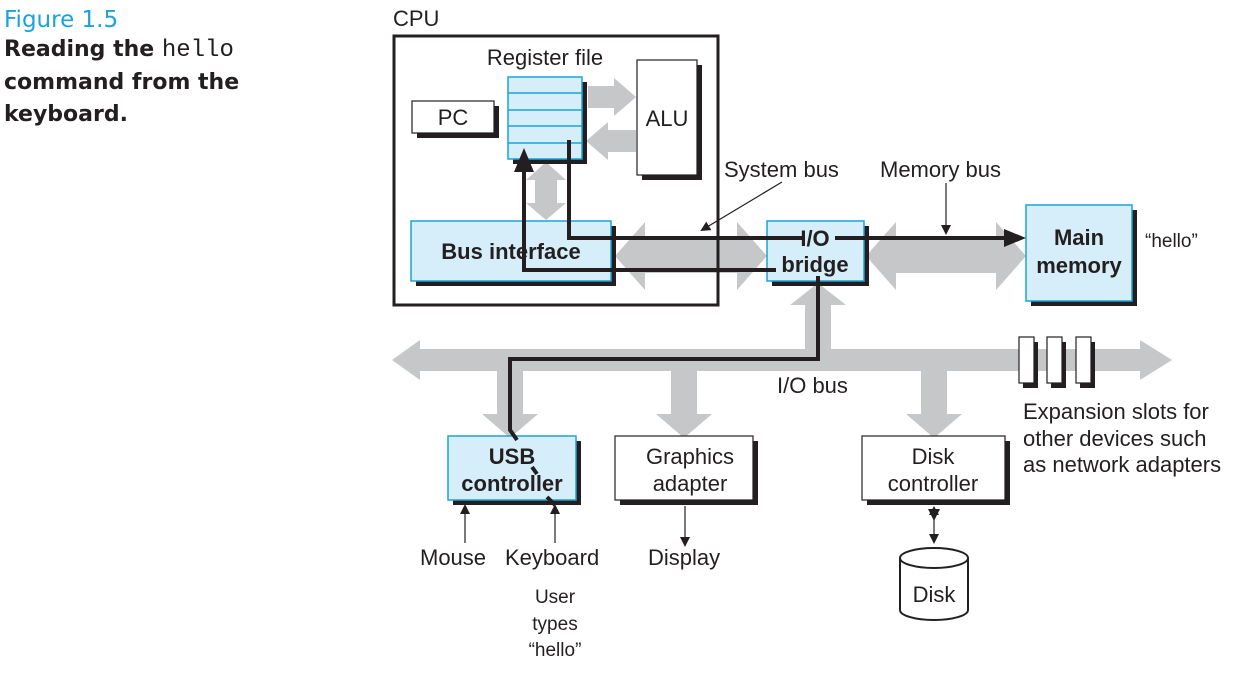 Image resolution: width=1249 pixels, height=681 pixels. I want to click on system-bus, so click(691, 256).